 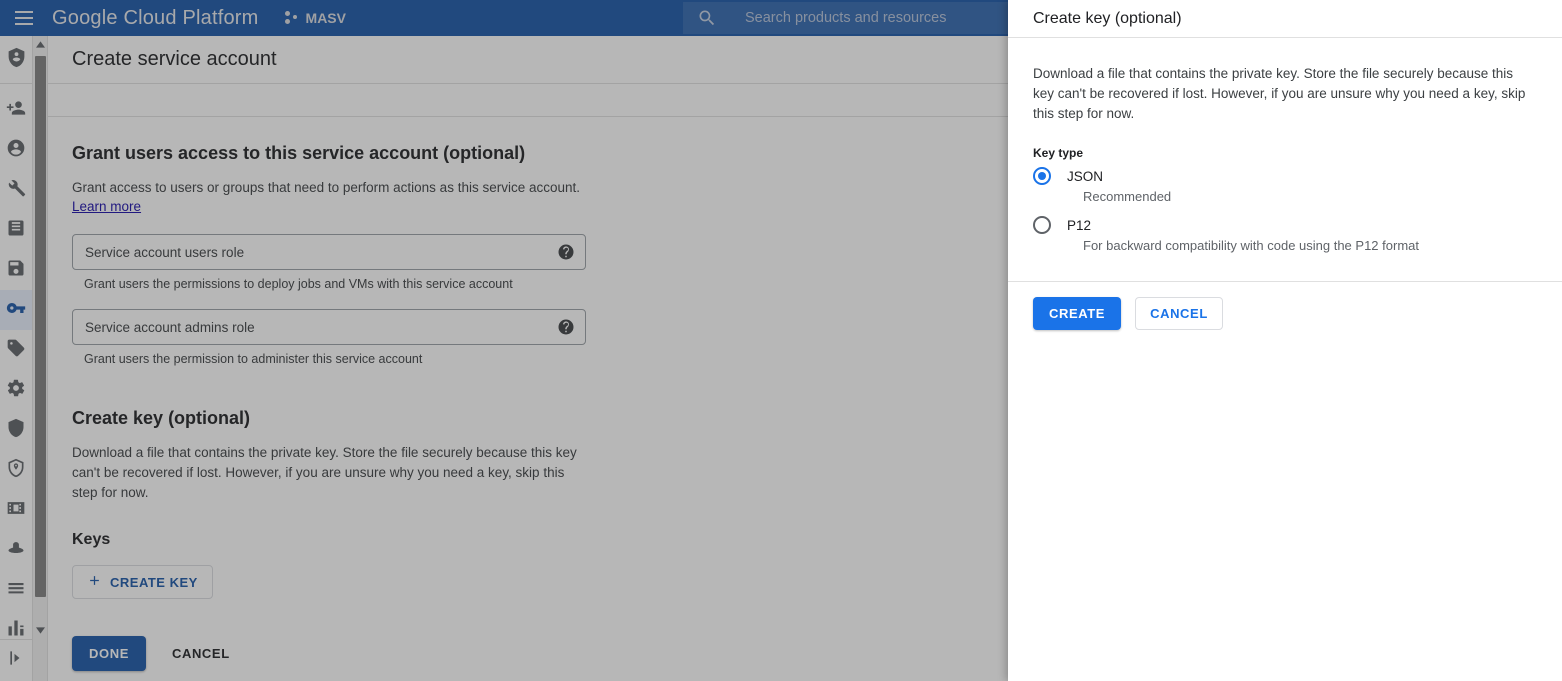 What do you see at coordinates (1127, 196) in the screenshot?
I see `key-type-option-json-sub: Recommended` at bounding box center [1127, 196].